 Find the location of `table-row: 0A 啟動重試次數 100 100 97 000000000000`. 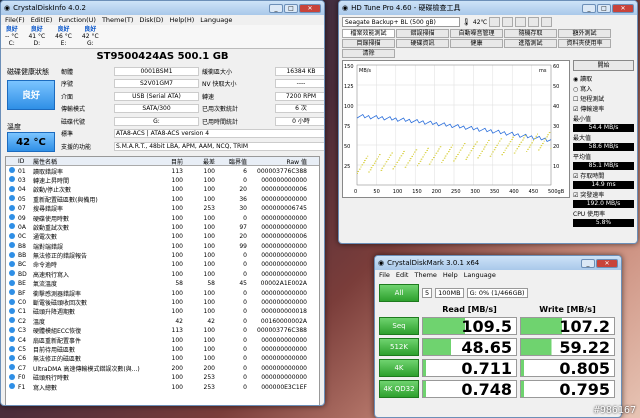

table-row: 0A 啟動重試次數 100 100 97 000000000000 is located at coordinates (162, 227).